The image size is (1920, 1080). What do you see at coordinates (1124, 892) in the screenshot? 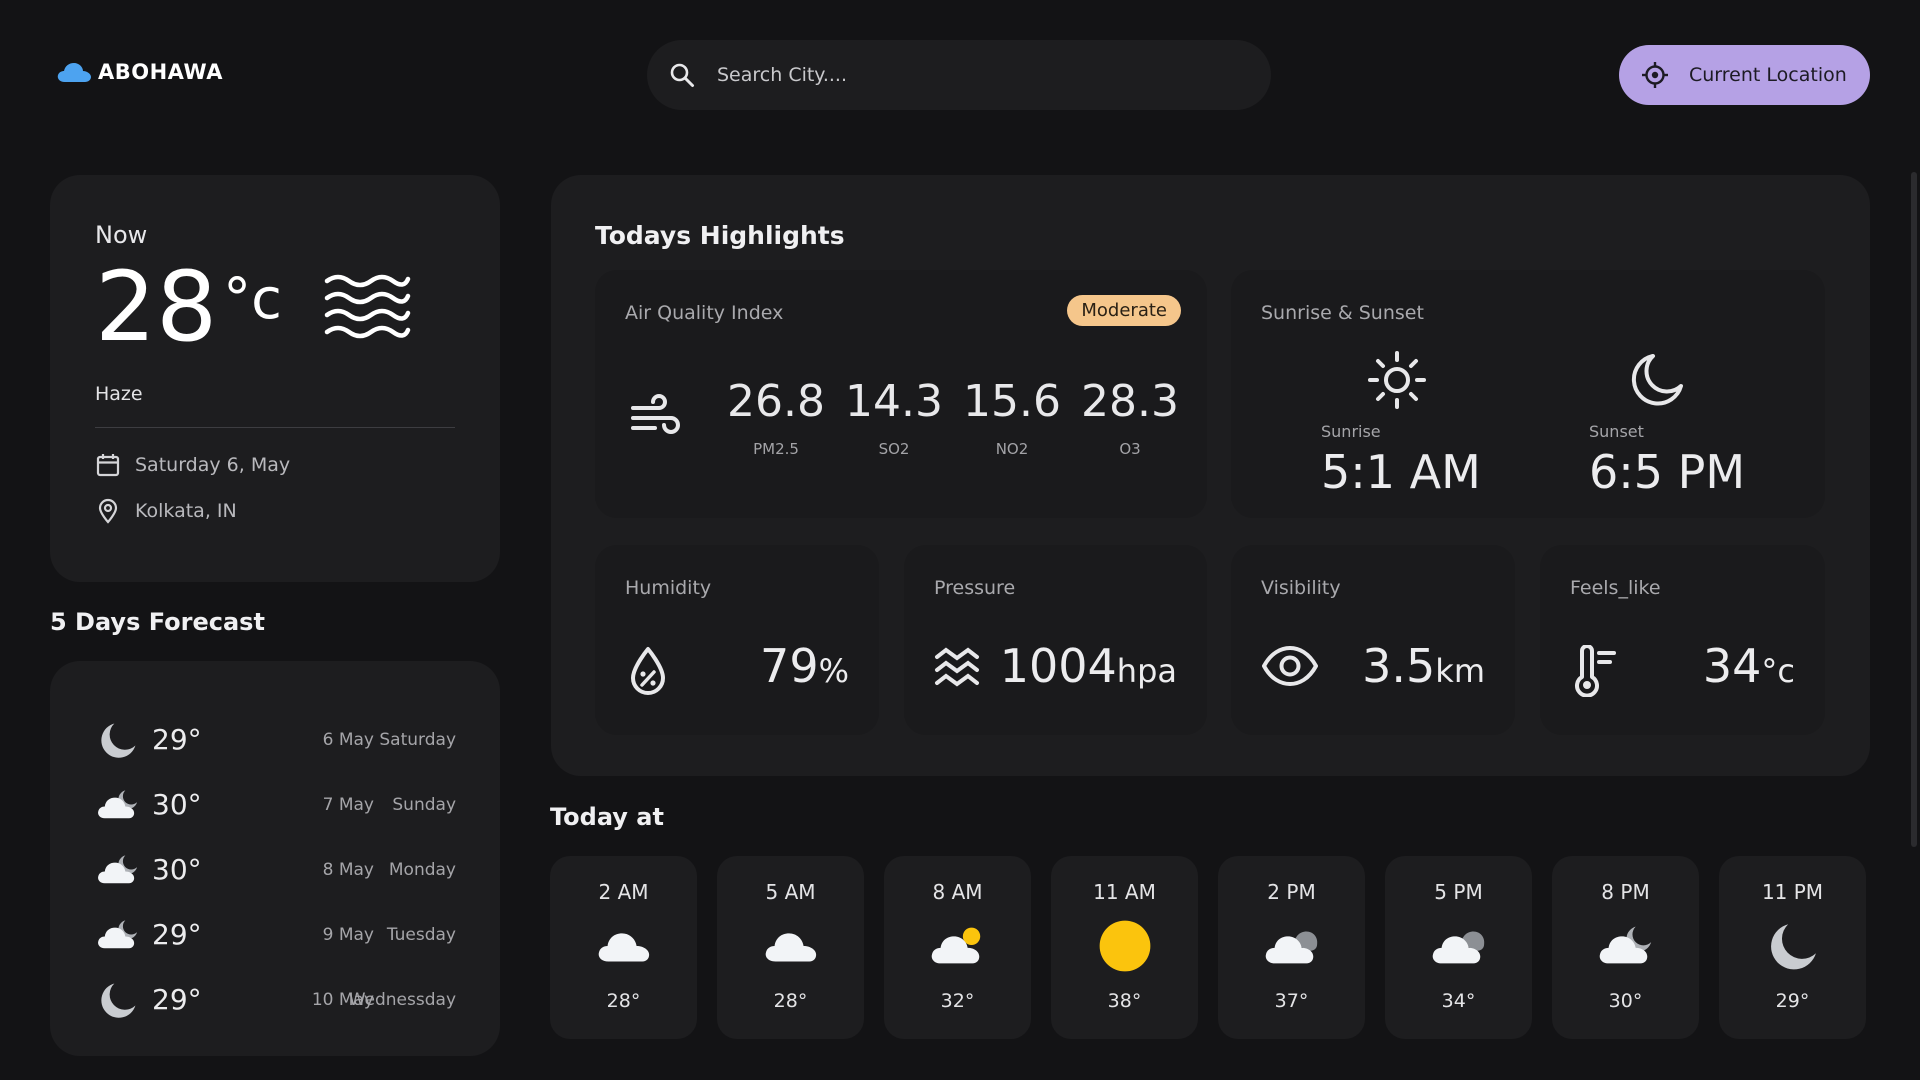
I see `hour-time: 11 AM` at bounding box center [1124, 892].